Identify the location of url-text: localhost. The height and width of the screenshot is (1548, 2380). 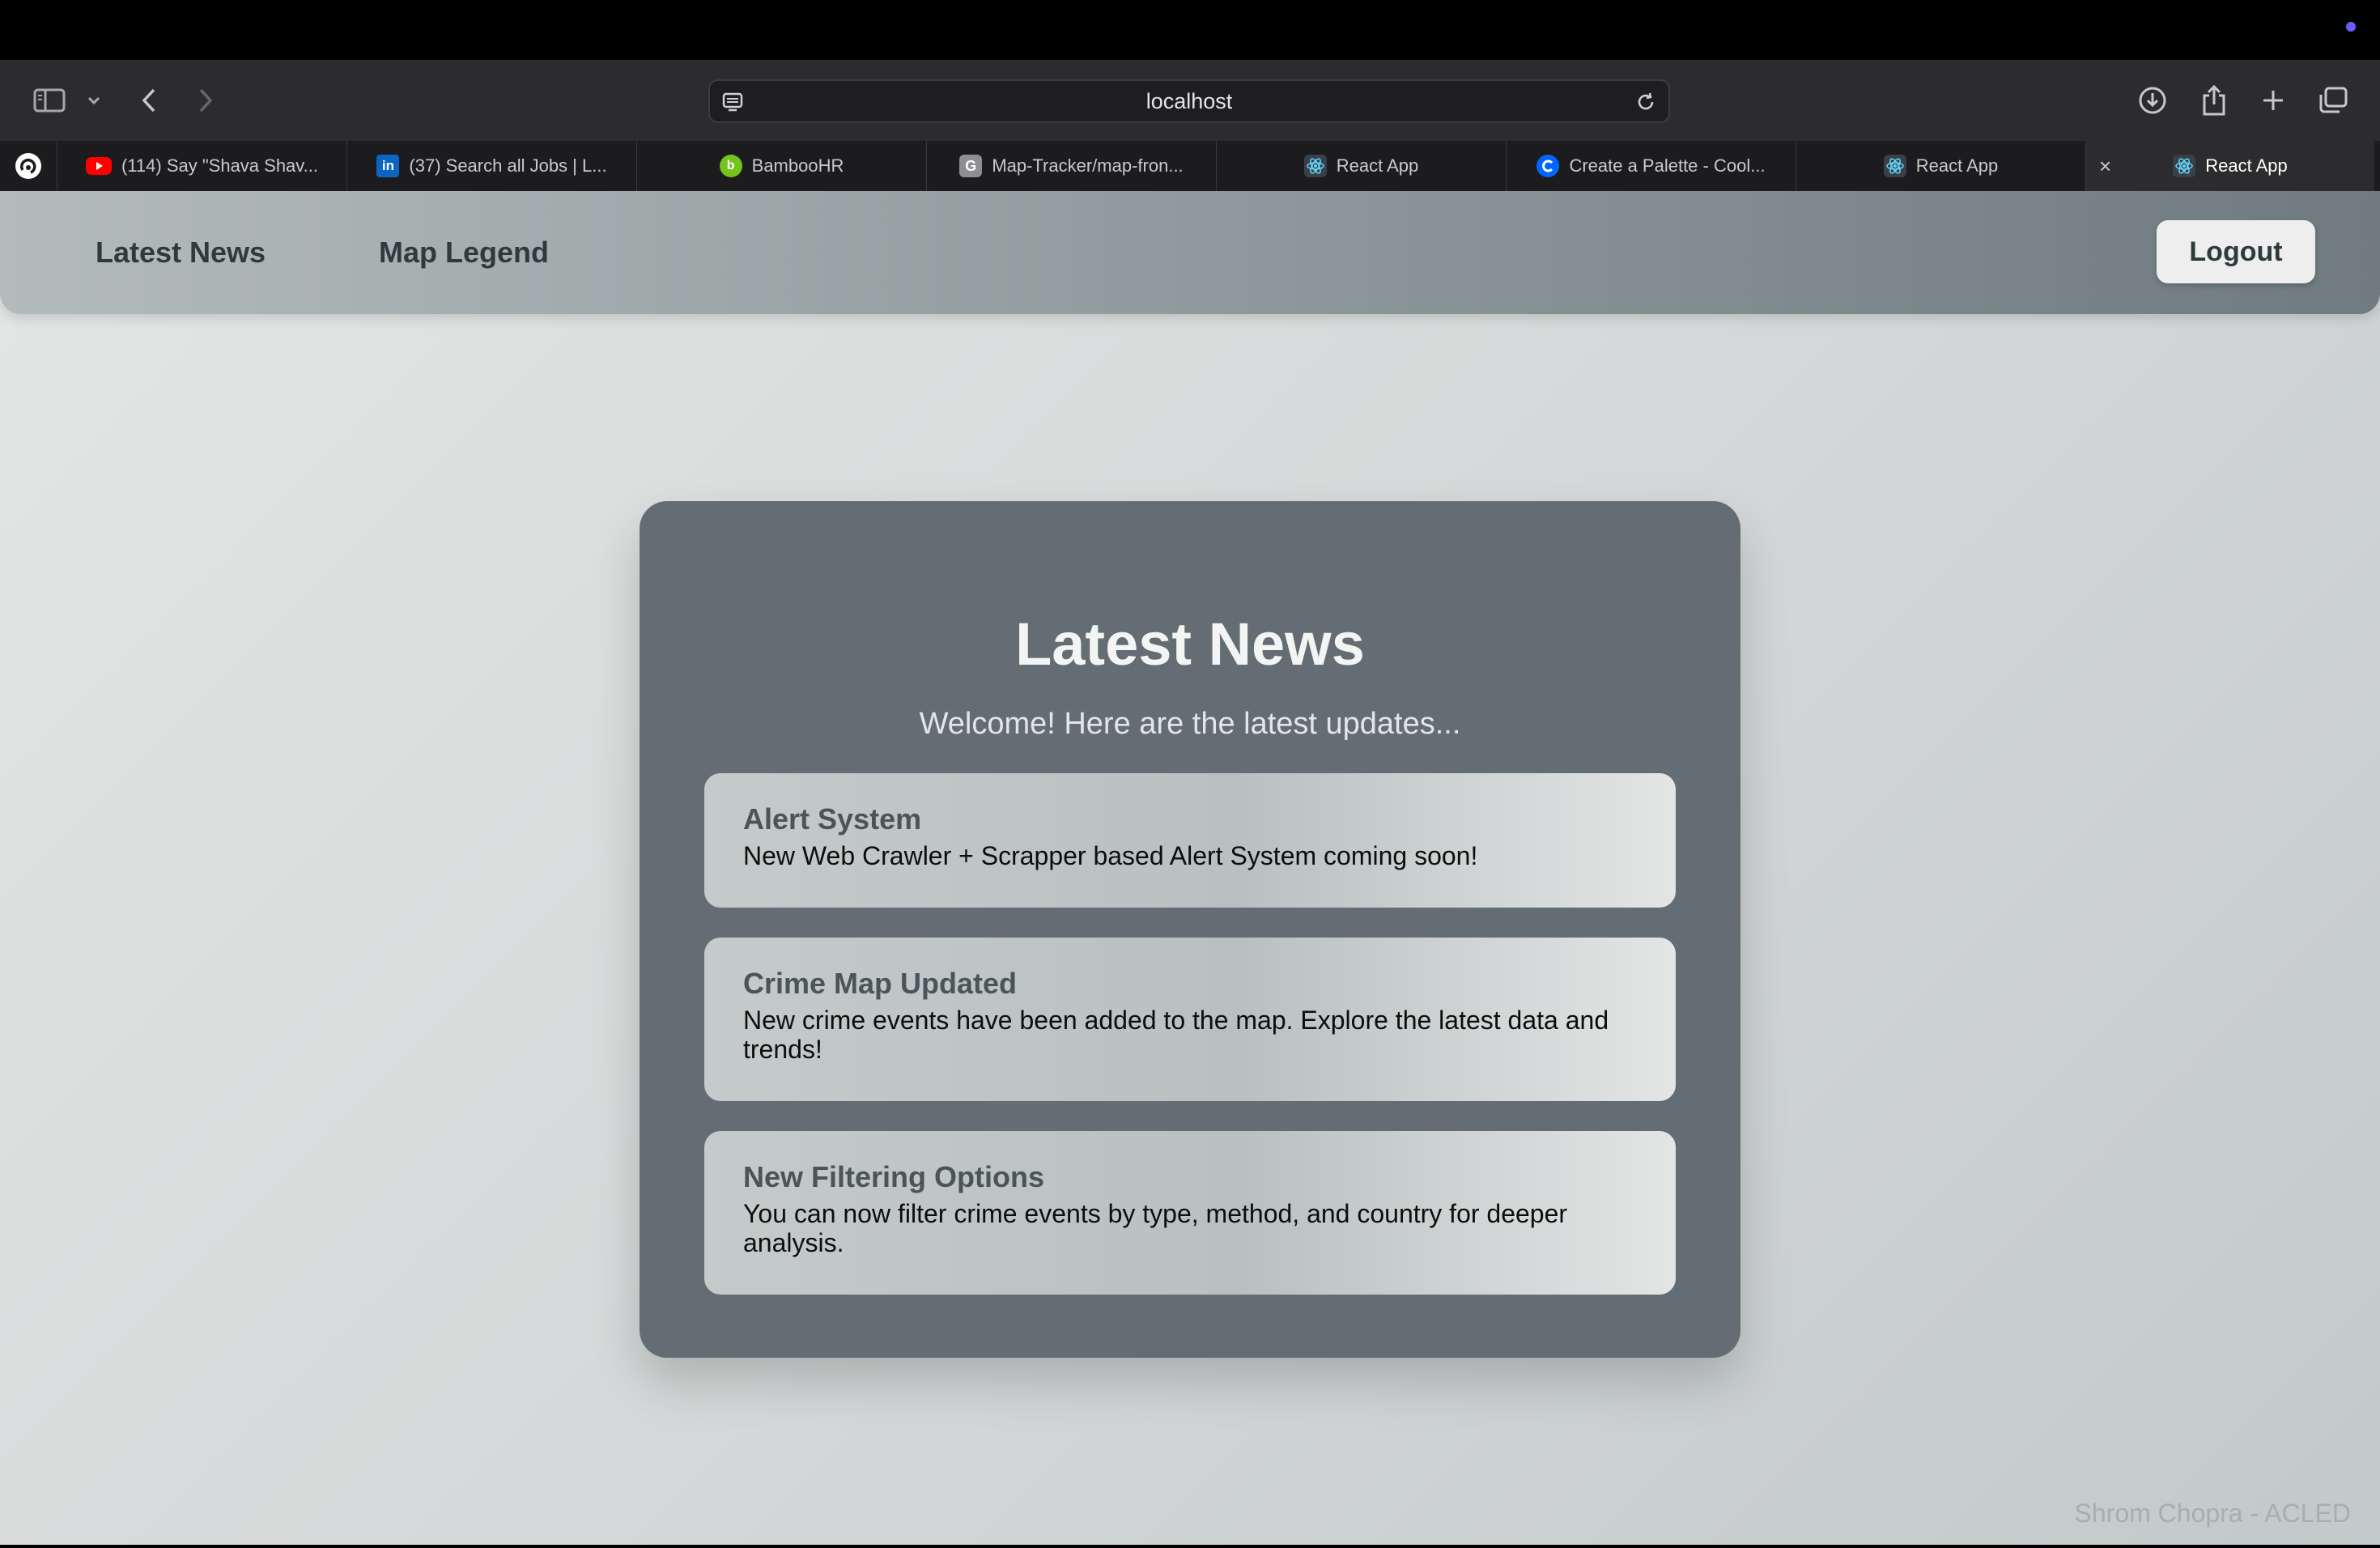
(1189, 100).